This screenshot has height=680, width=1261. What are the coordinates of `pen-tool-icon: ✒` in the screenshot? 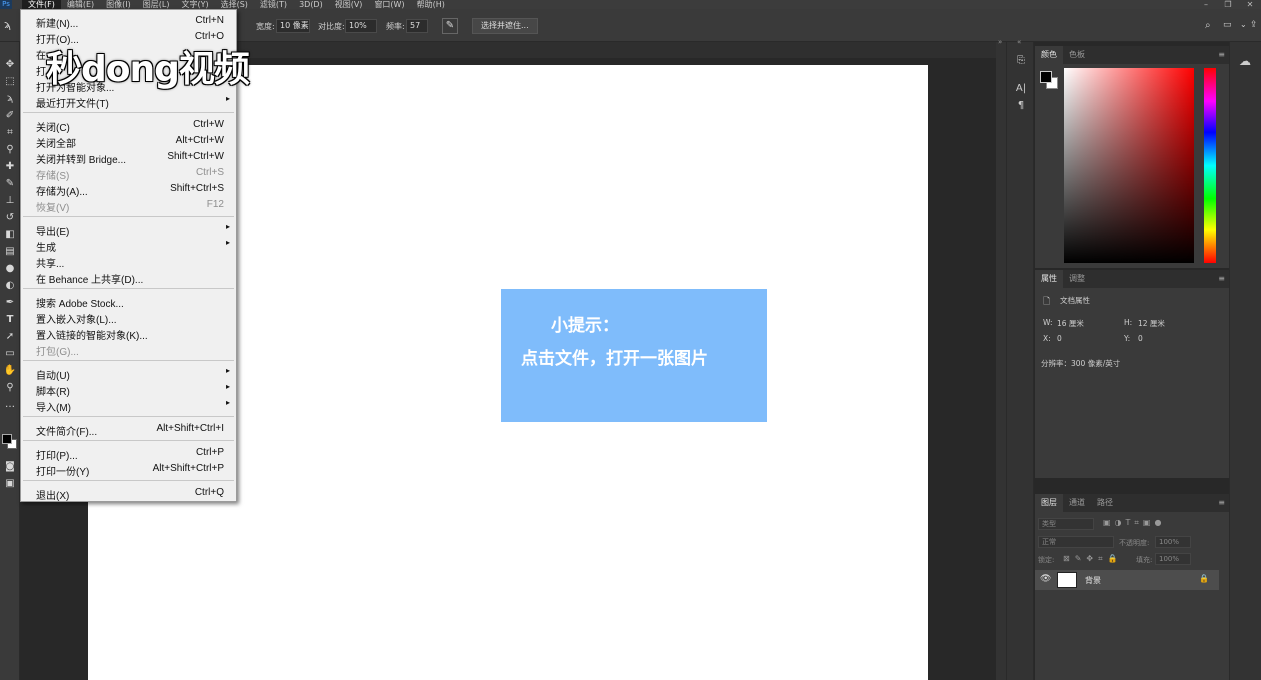 It's located at (10, 303).